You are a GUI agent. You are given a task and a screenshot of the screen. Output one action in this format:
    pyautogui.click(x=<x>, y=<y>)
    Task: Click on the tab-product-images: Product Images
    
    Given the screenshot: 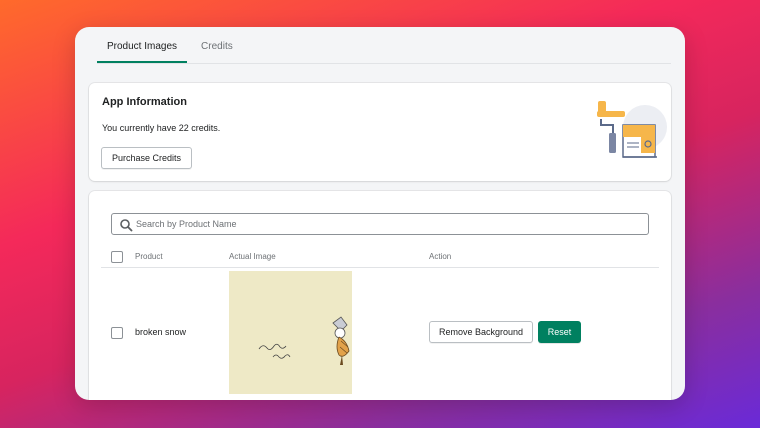 What is the action you would take?
    pyautogui.click(x=142, y=49)
    